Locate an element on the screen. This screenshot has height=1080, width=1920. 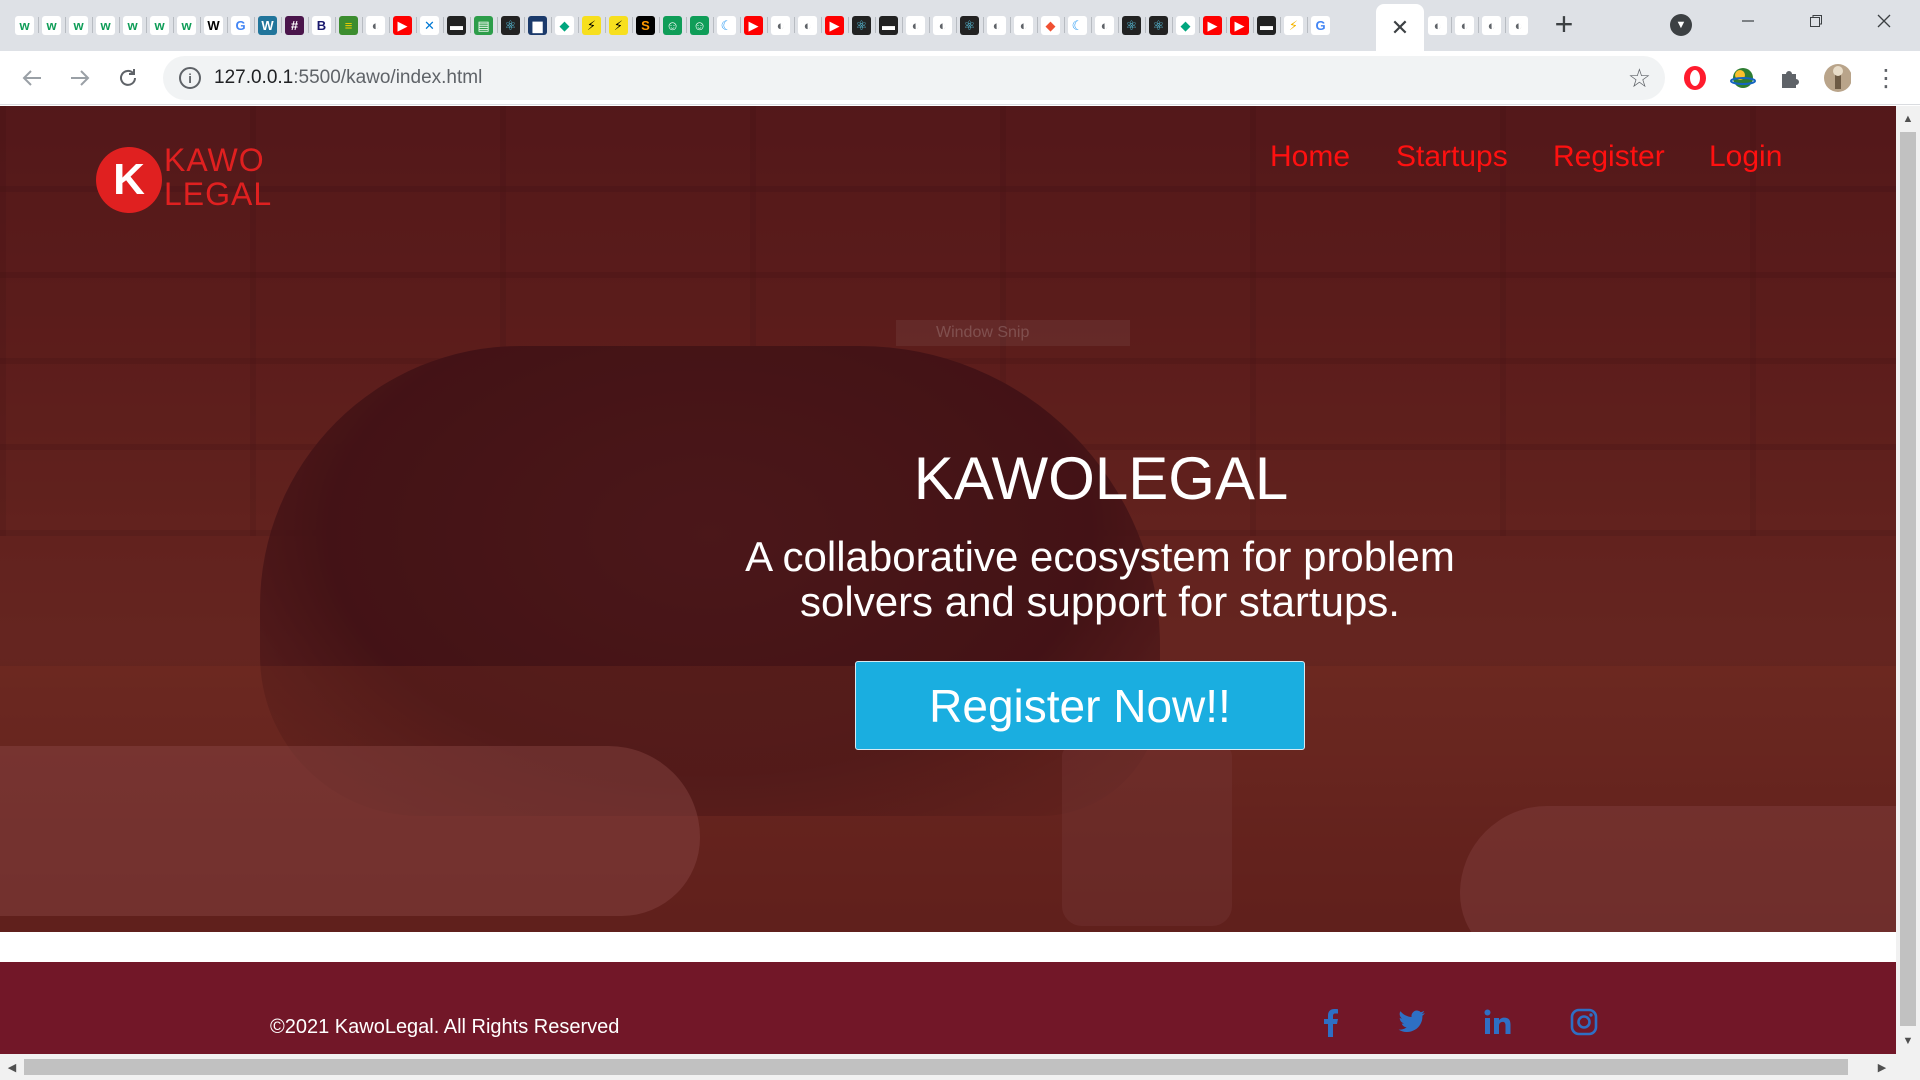
linkedin-icon is located at coordinates (1498, 1022).